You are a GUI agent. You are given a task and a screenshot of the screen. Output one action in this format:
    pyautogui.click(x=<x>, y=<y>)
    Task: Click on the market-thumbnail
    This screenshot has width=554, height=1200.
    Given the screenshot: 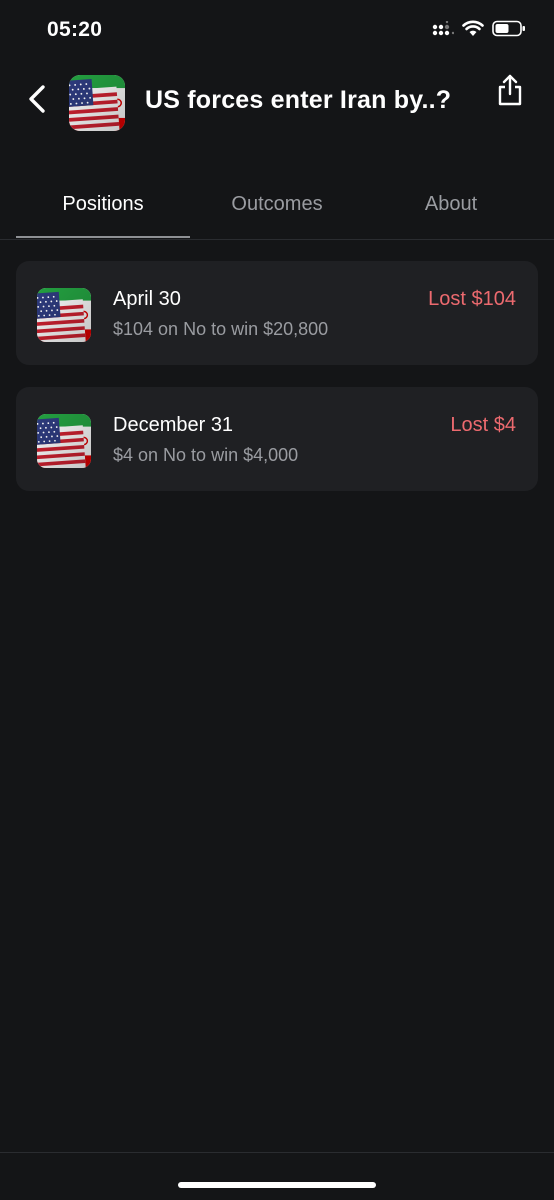 What is the action you would take?
    pyautogui.click(x=97, y=103)
    